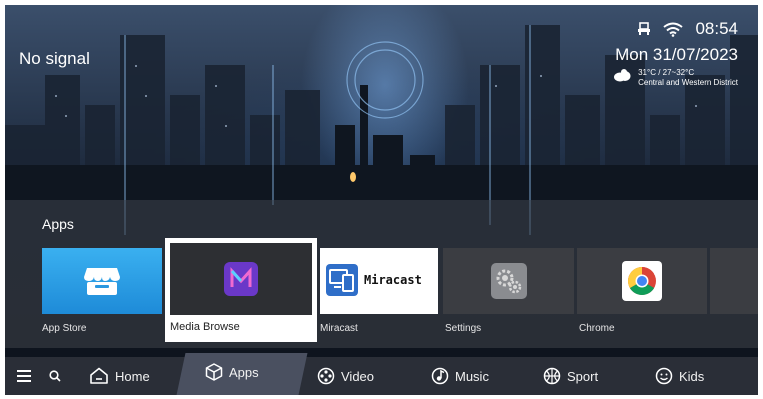 The height and width of the screenshot is (399, 763). I want to click on hamburger-menu-icon, so click(24, 376).